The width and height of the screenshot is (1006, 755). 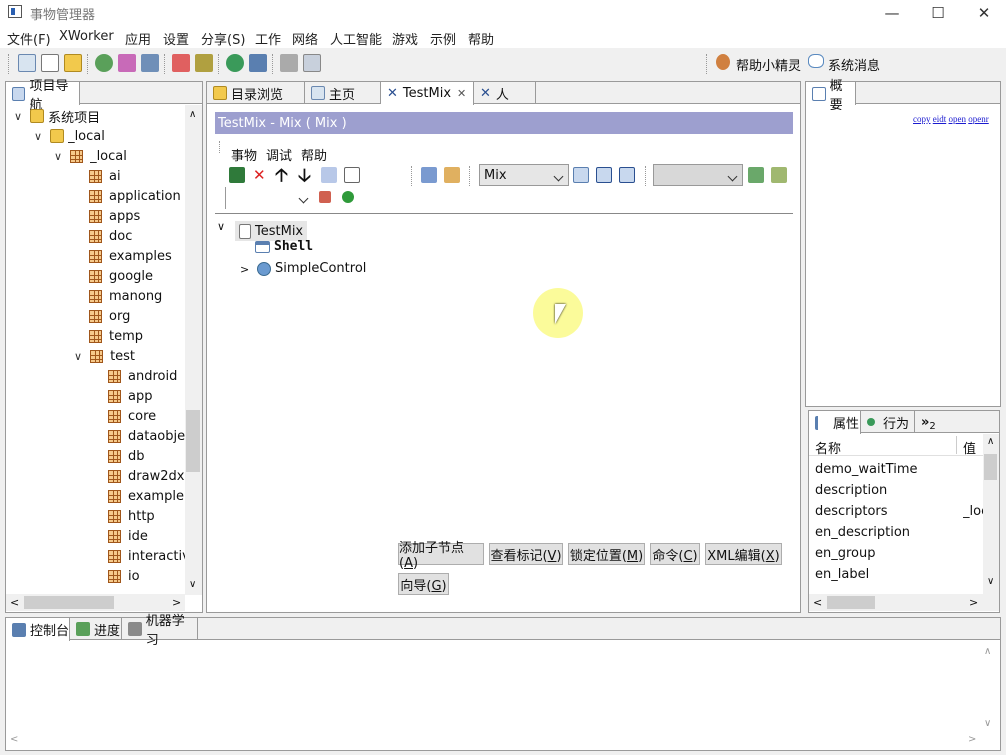 What do you see at coordinates (896, 556) in the screenshot?
I see `property-row: en_group` at bounding box center [896, 556].